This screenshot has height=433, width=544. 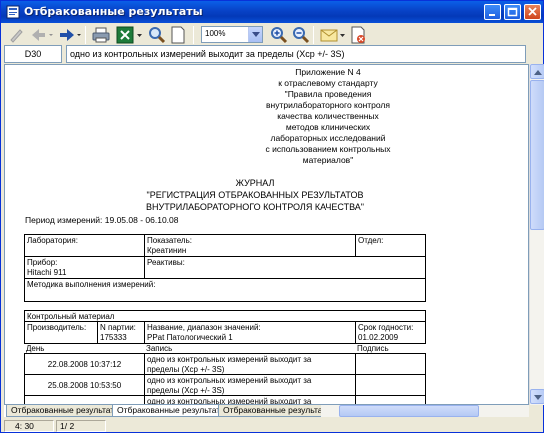 I want to click on minimize-button, so click(x=492, y=12).